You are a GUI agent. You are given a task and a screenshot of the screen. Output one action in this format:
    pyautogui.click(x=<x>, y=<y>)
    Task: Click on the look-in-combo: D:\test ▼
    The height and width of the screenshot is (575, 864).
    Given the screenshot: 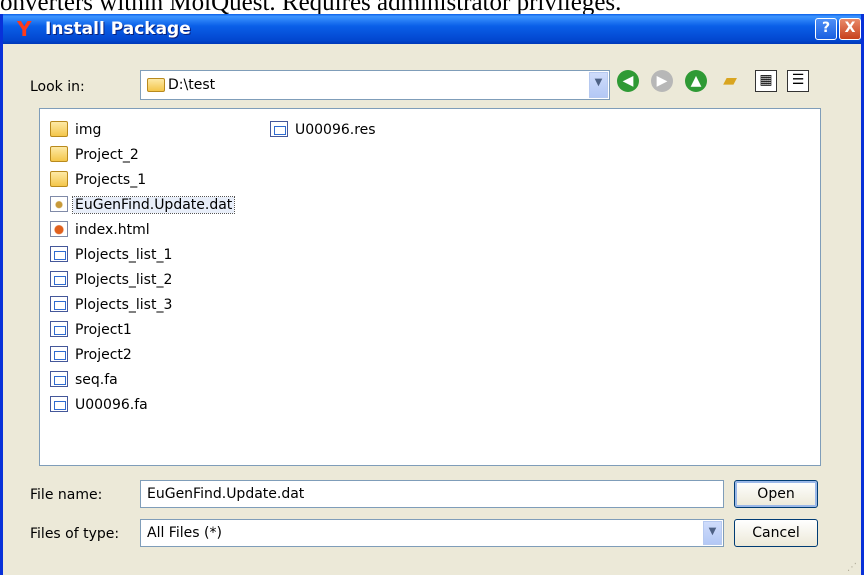 What is the action you would take?
    pyautogui.click(x=375, y=85)
    